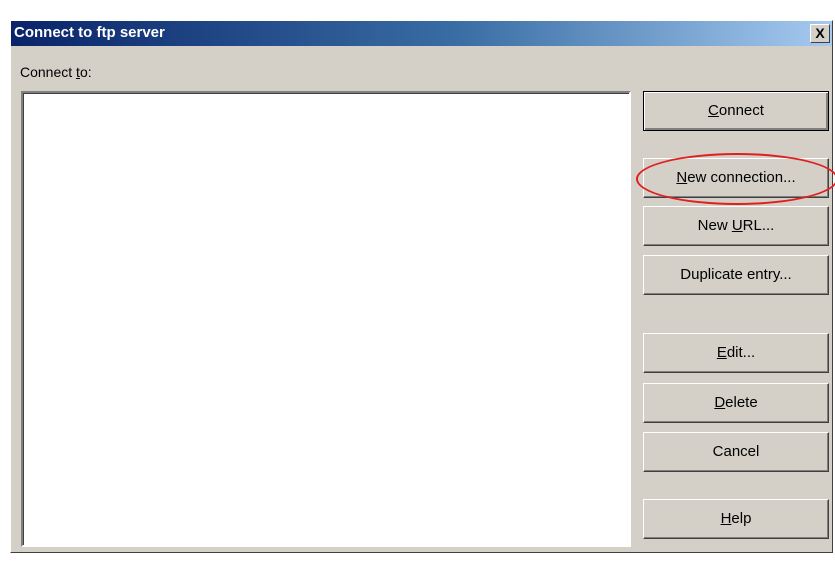 This screenshot has width=835, height=561. I want to click on connect-button-label: onnect, so click(741, 110).